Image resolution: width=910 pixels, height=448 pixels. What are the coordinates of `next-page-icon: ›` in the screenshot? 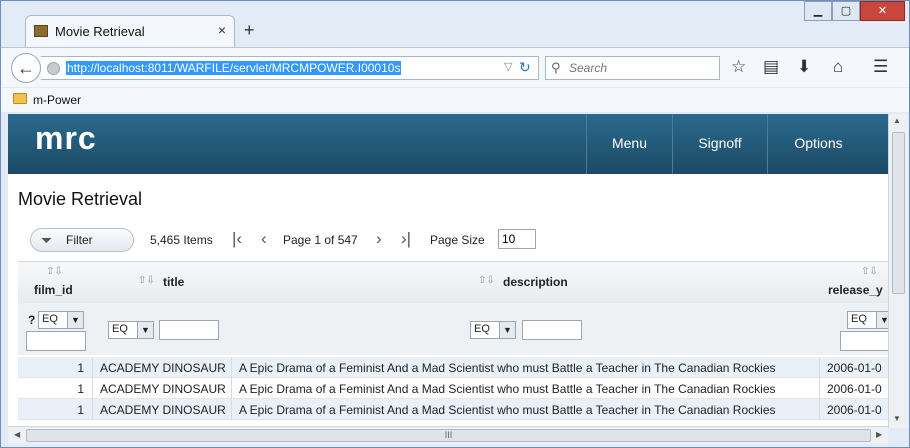 It's located at (379, 239).